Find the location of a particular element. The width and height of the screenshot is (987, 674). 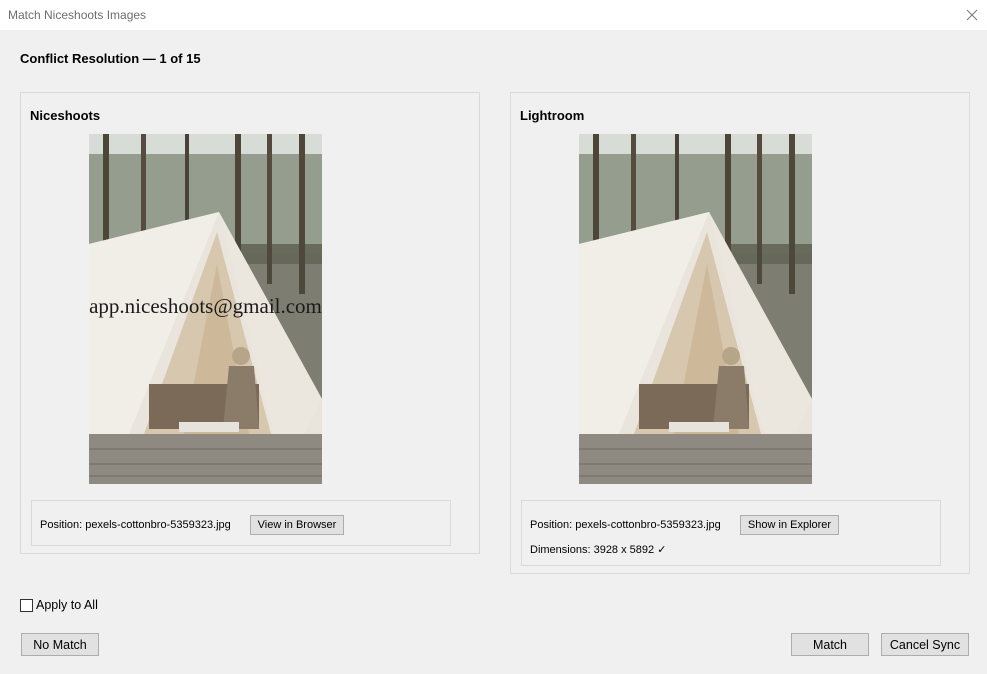

tent-photo-graphic is located at coordinates (695, 309).